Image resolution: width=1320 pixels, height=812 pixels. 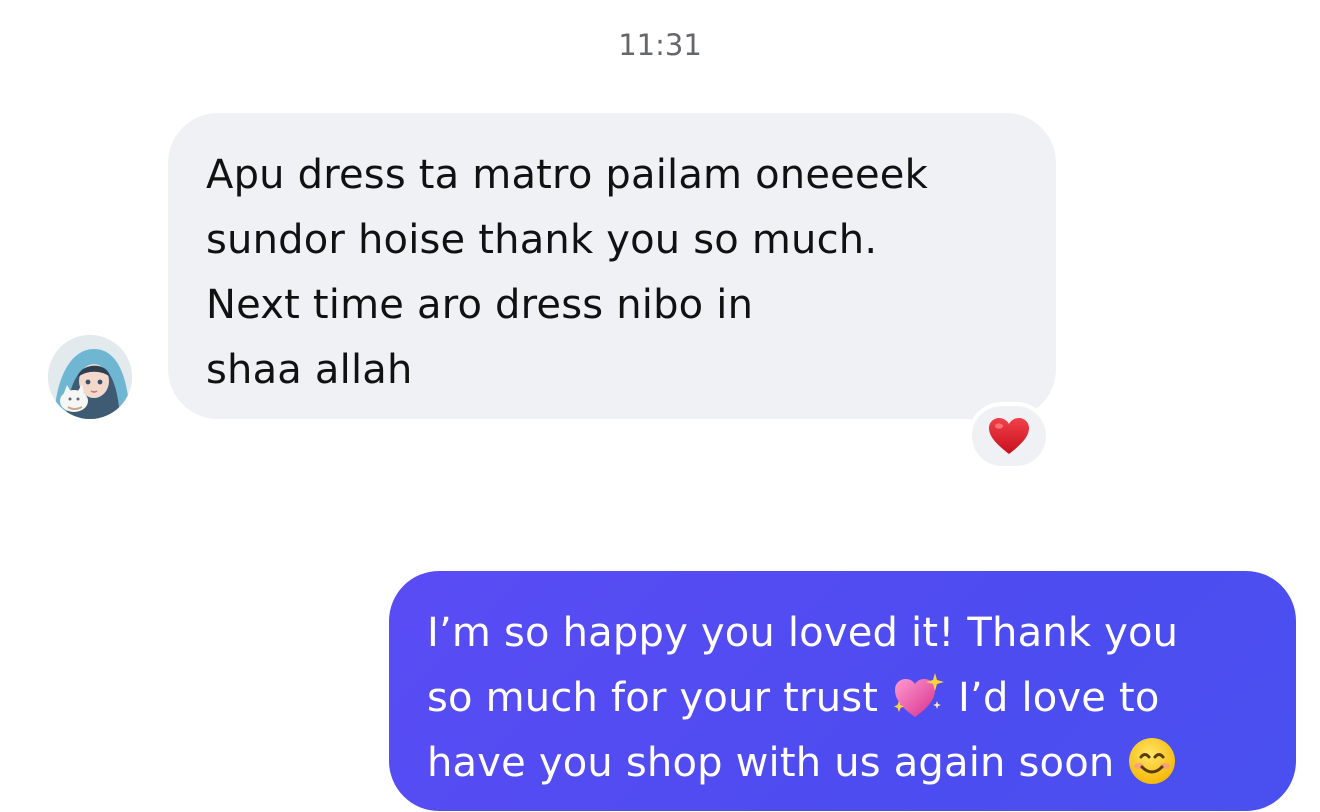 I want to click on outgoing-message-line: have you shop with us again soon, so click(x=851, y=763).